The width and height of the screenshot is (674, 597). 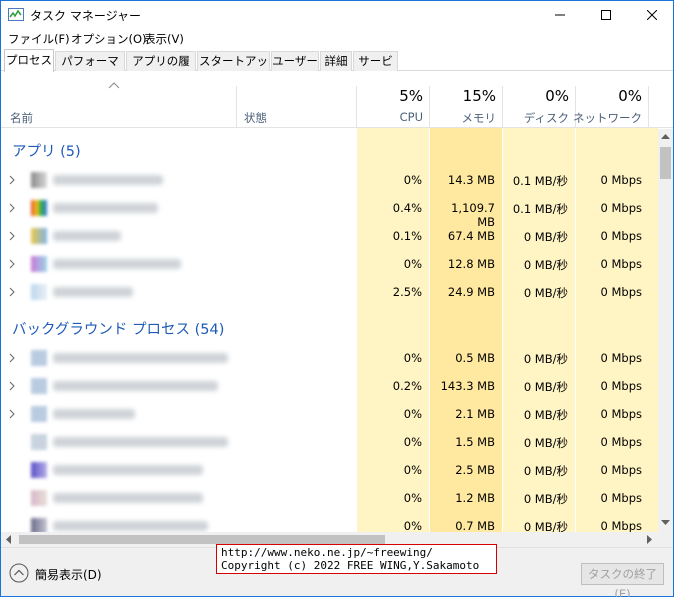 I want to click on group-apps-header: アプリ (5), so click(x=46, y=150).